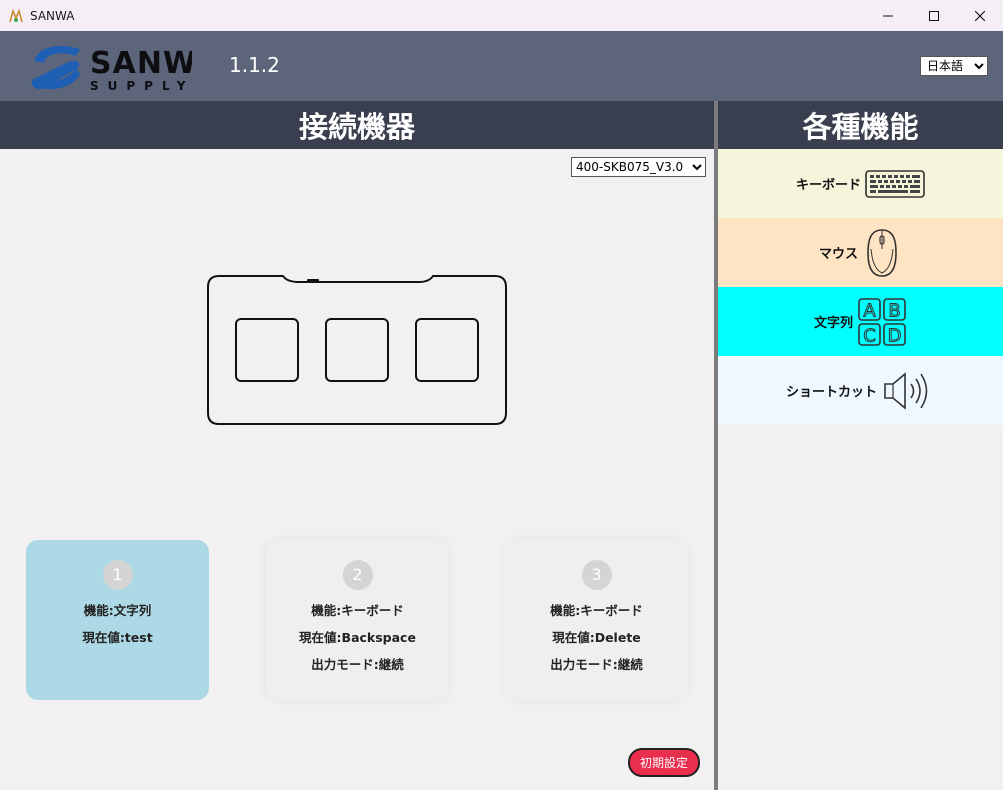 The height and width of the screenshot is (790, 1003). What do you see at coordinates (596, 575) in the screenshot?
I see `key-number-badge: 3` at bounding box center [596, 575].